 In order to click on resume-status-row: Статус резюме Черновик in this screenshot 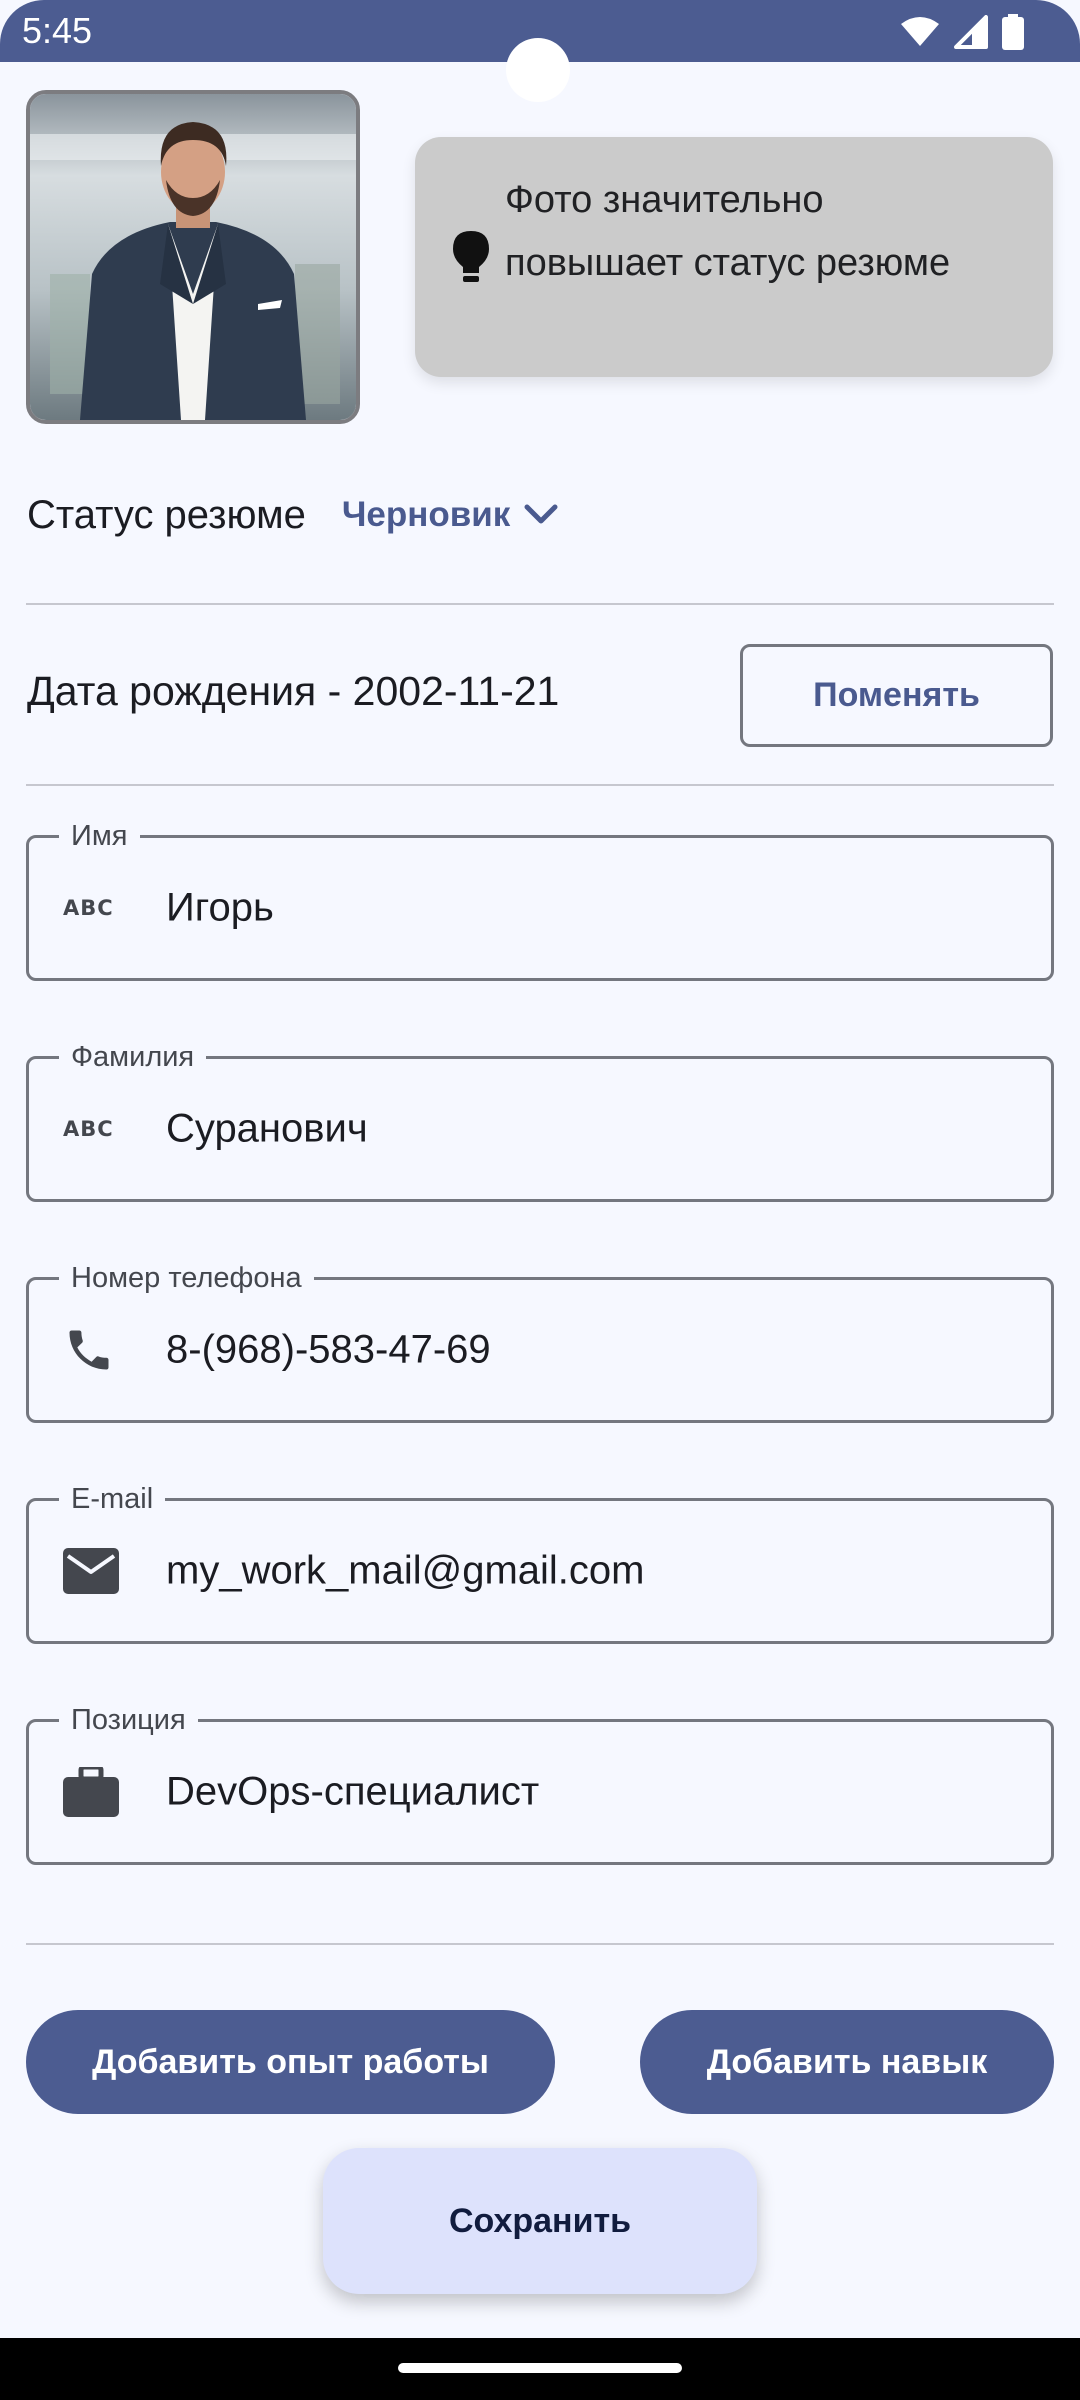, I will do `click(292, 515)`.